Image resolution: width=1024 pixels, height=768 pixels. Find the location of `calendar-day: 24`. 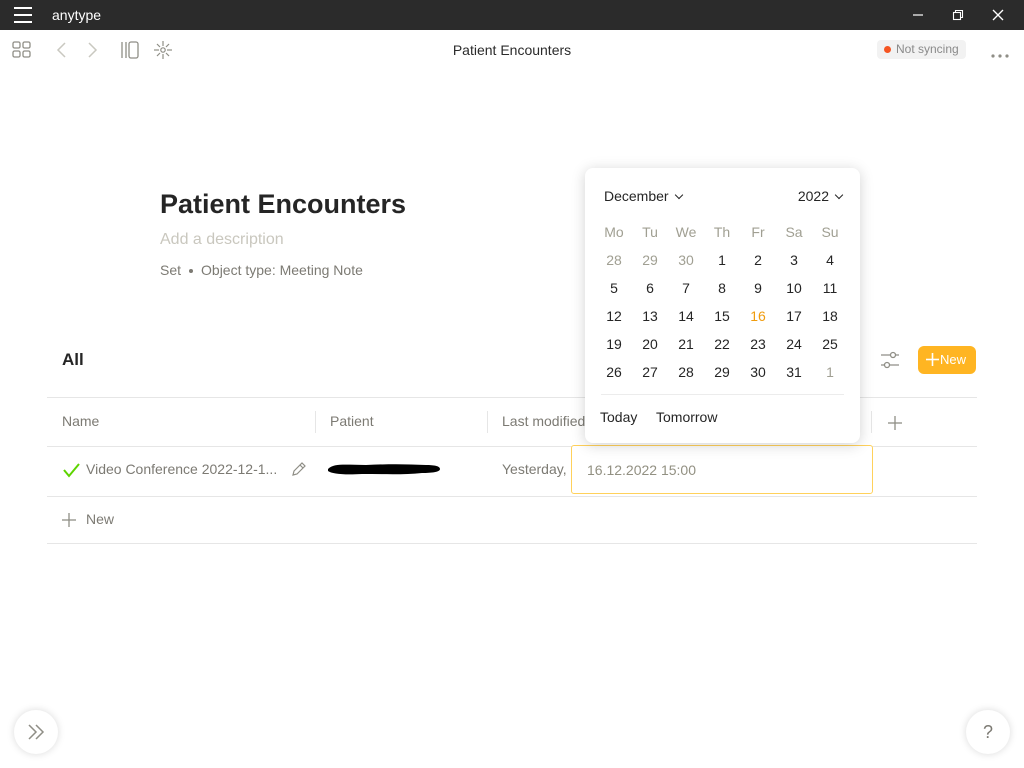

calendar-day: 24 is located at coordinates (794, 344).